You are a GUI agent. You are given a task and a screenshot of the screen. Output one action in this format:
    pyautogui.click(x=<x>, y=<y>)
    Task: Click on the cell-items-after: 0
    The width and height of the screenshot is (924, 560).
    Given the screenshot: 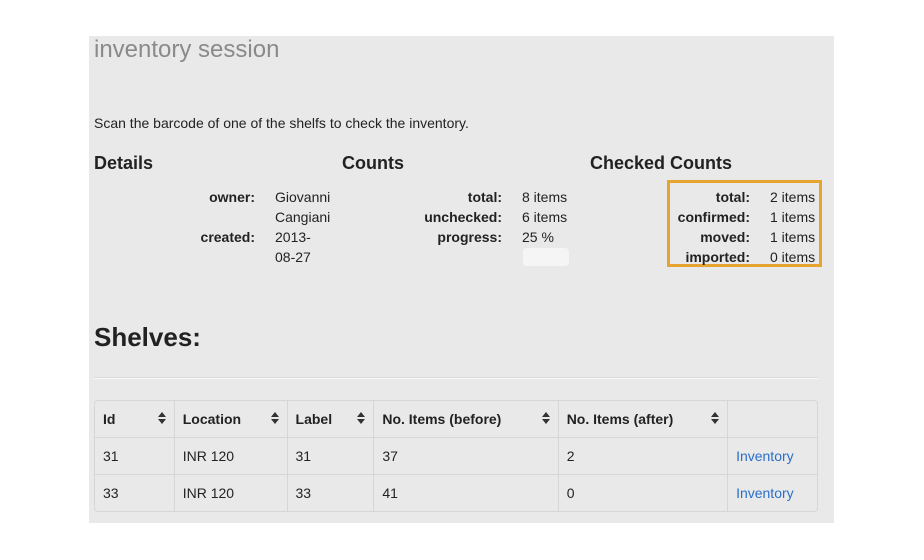 What is the action you would take?
    pyautogui.click(x=642, y=492)
    